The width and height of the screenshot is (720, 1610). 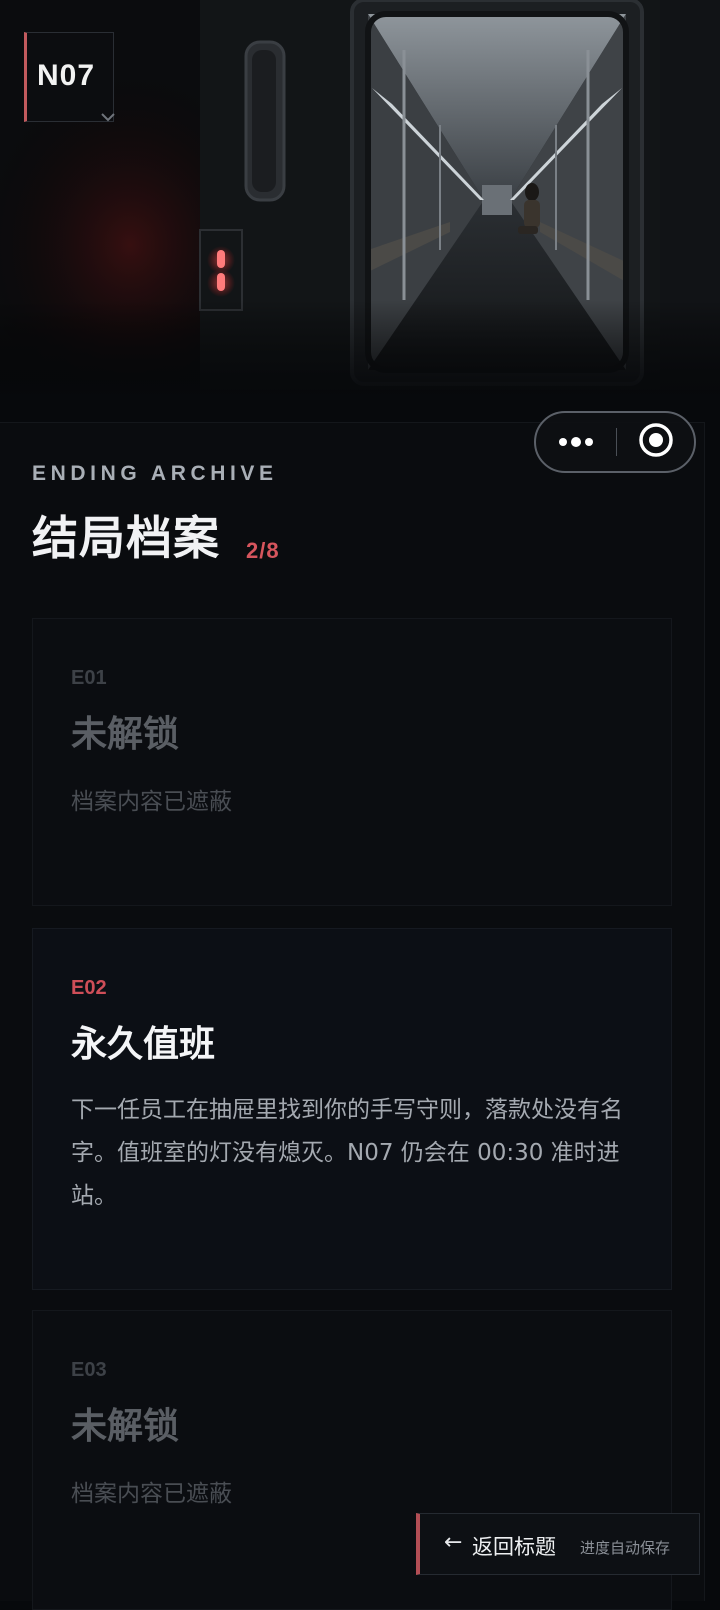 I want to click on close-button, so click(x=655, y=442).